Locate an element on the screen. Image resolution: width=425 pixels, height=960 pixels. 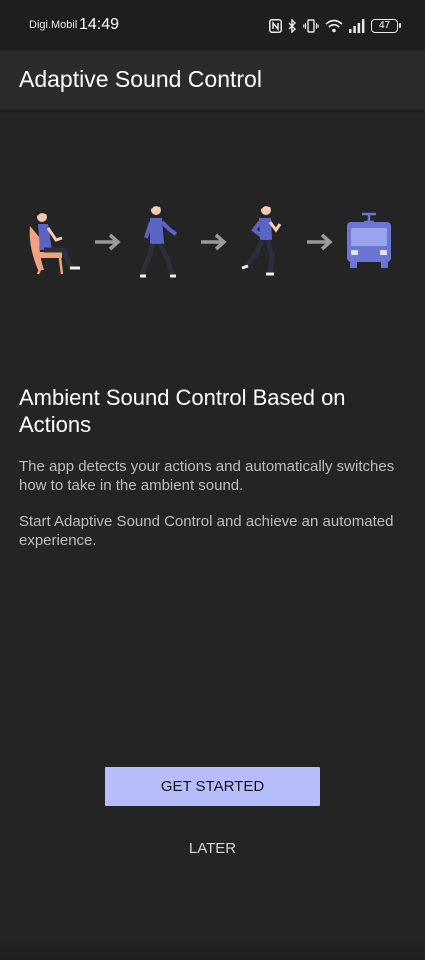
bluetooth-icon is located at coordinates (292, 26).